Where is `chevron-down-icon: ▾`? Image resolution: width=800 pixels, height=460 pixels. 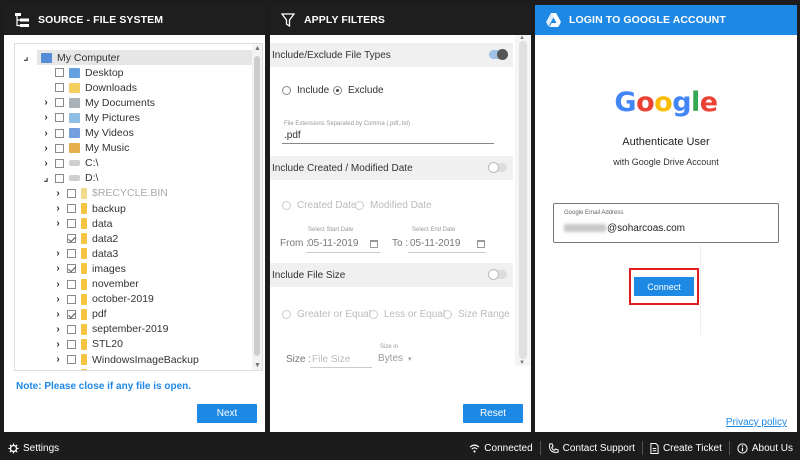 chevron-down-icon: ▾ is located at coordinates (410, 359).